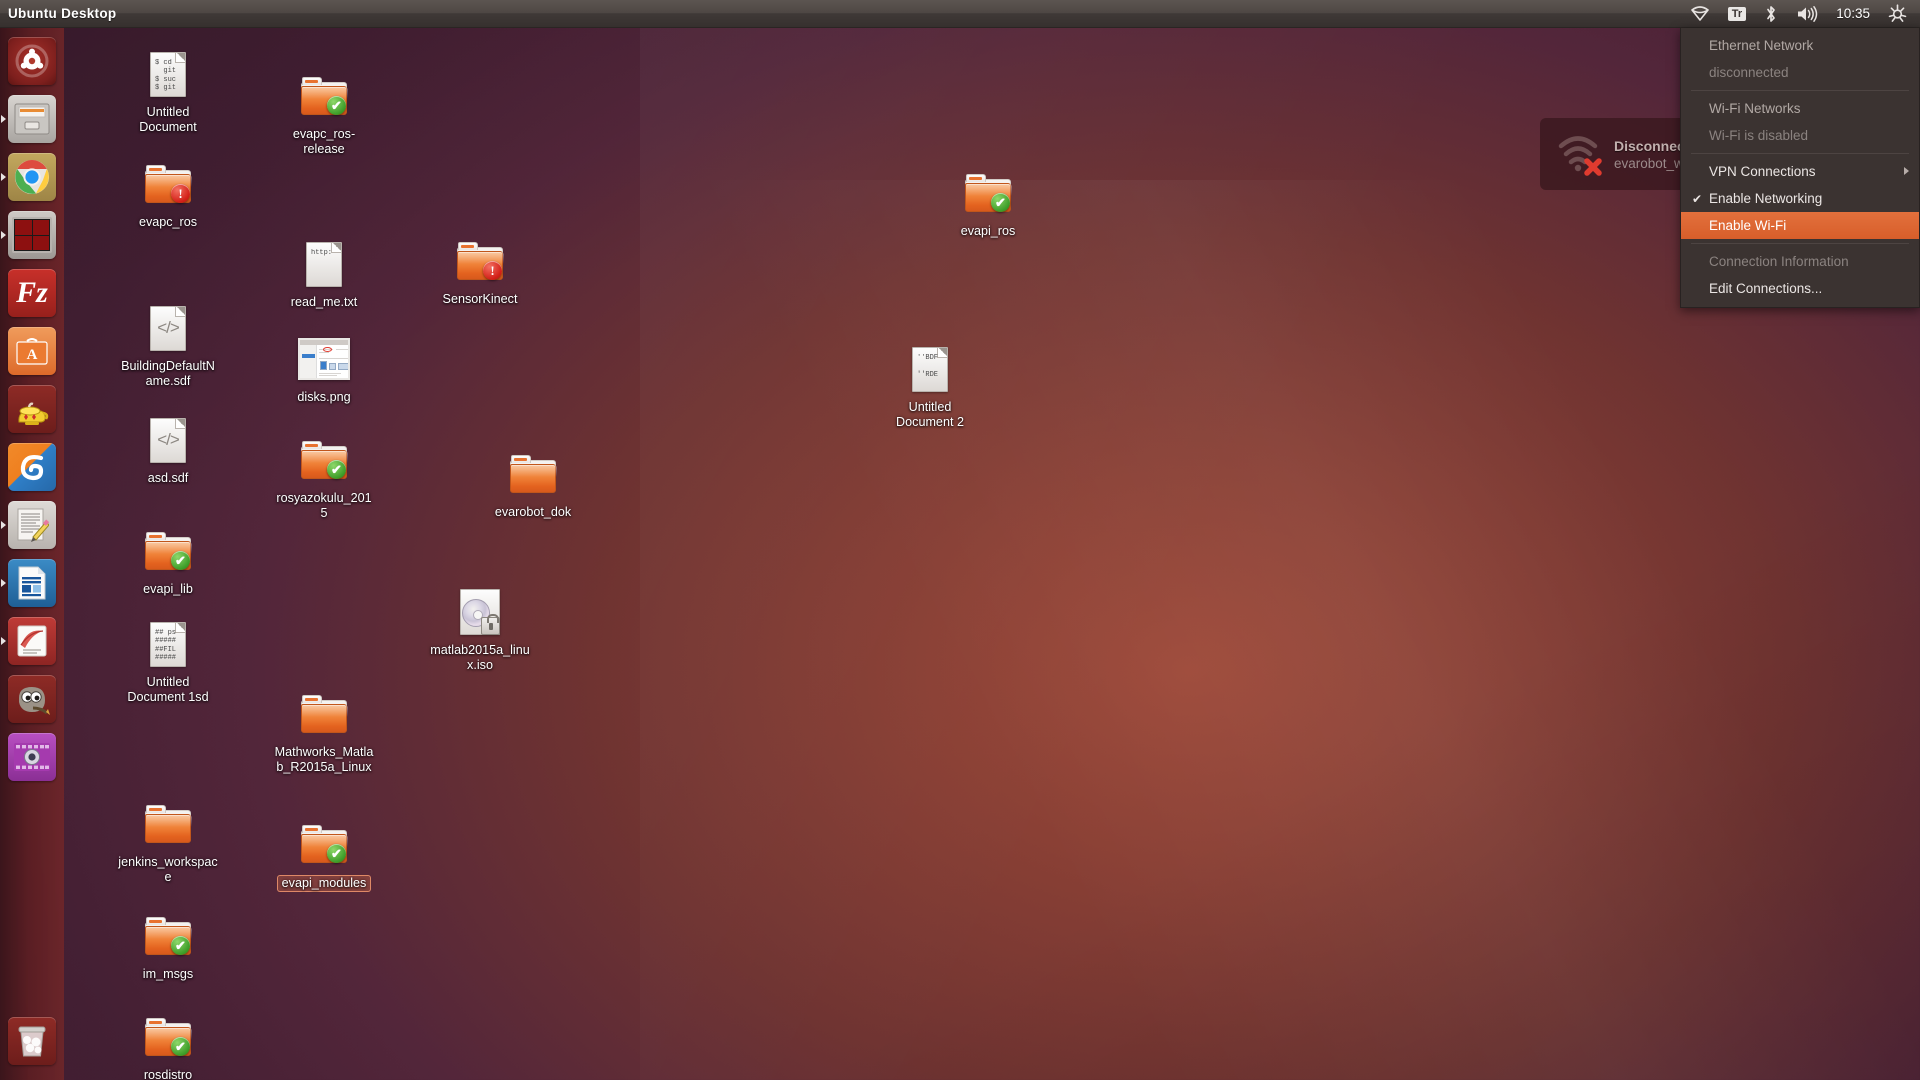 The image size is (1920, 1080). Describe the element at coordinates (960, 14) in the screenshot. I see `top-panel: Ubuntu Desktop Tr 10:35` at that location.